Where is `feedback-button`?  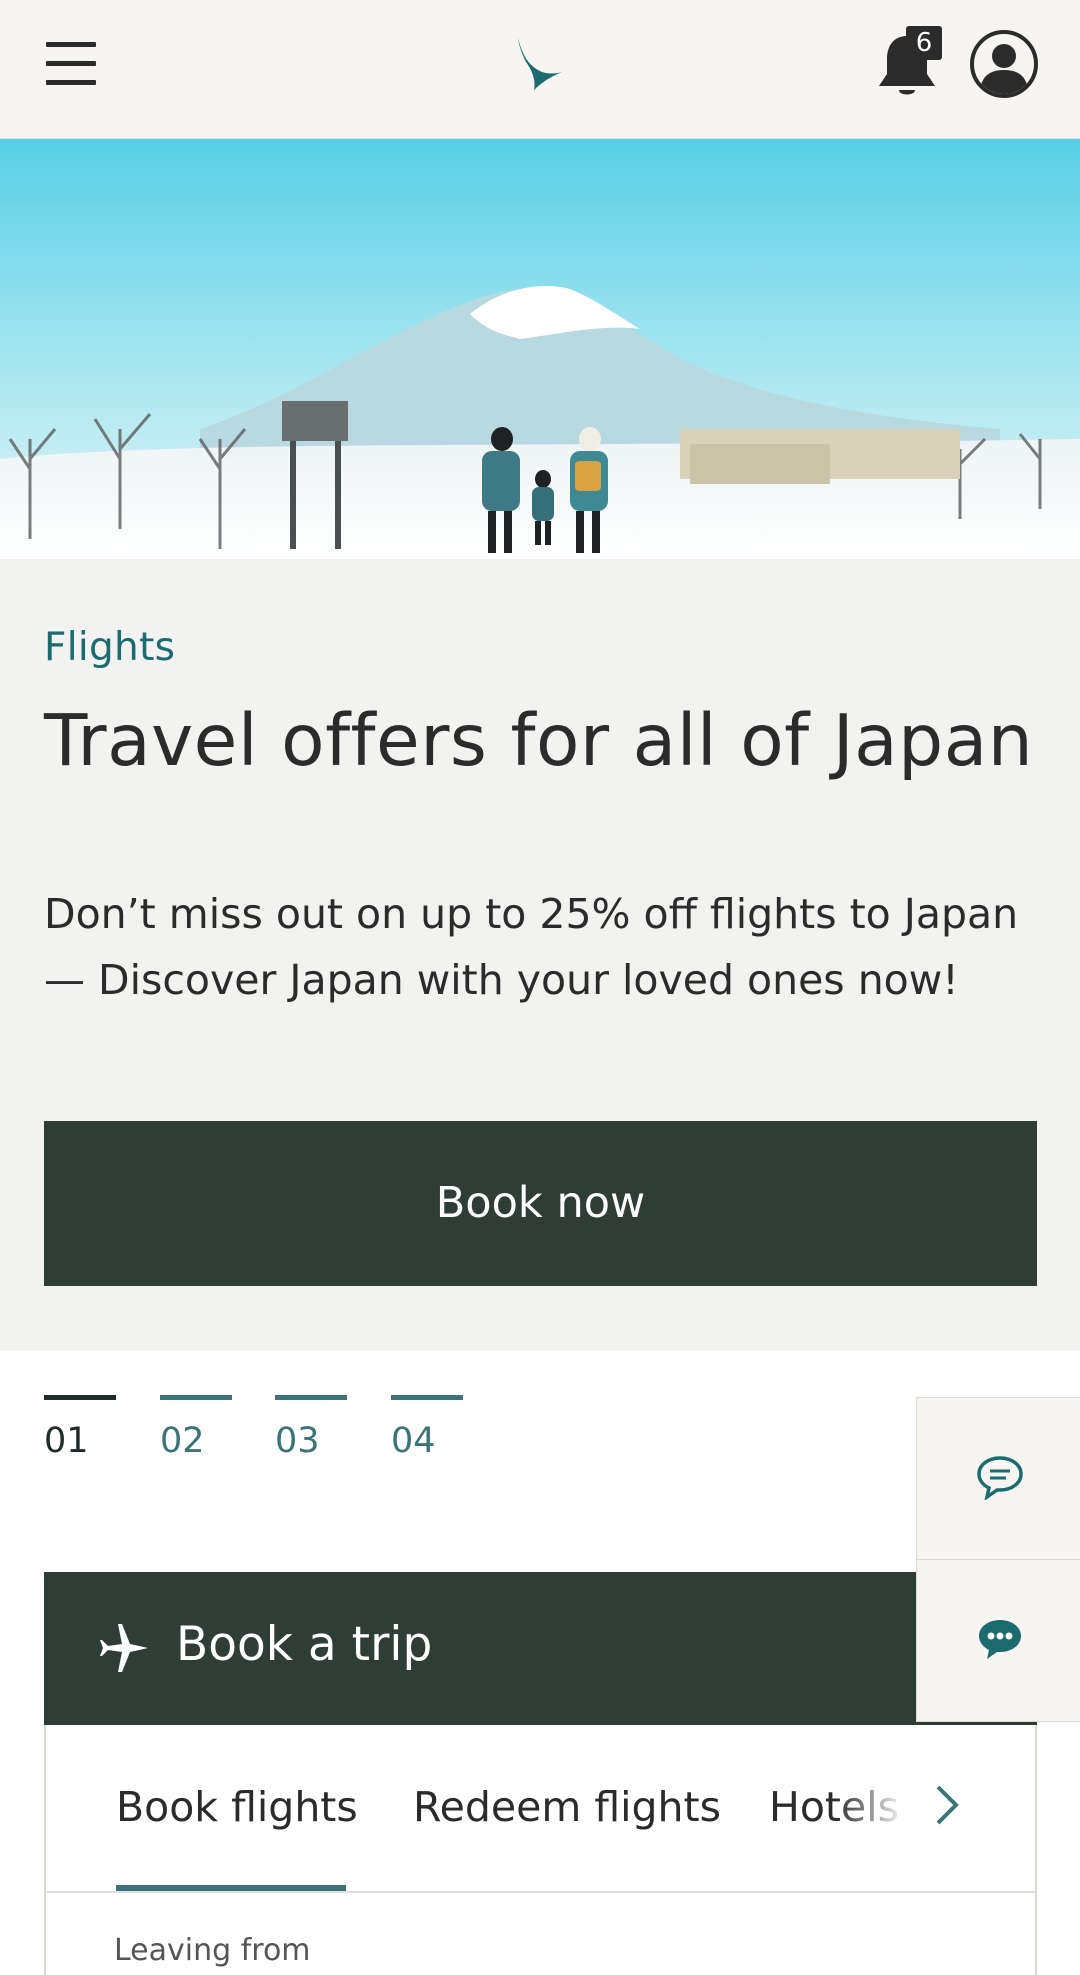 feedback-button is located at coordinates (998, 1479).